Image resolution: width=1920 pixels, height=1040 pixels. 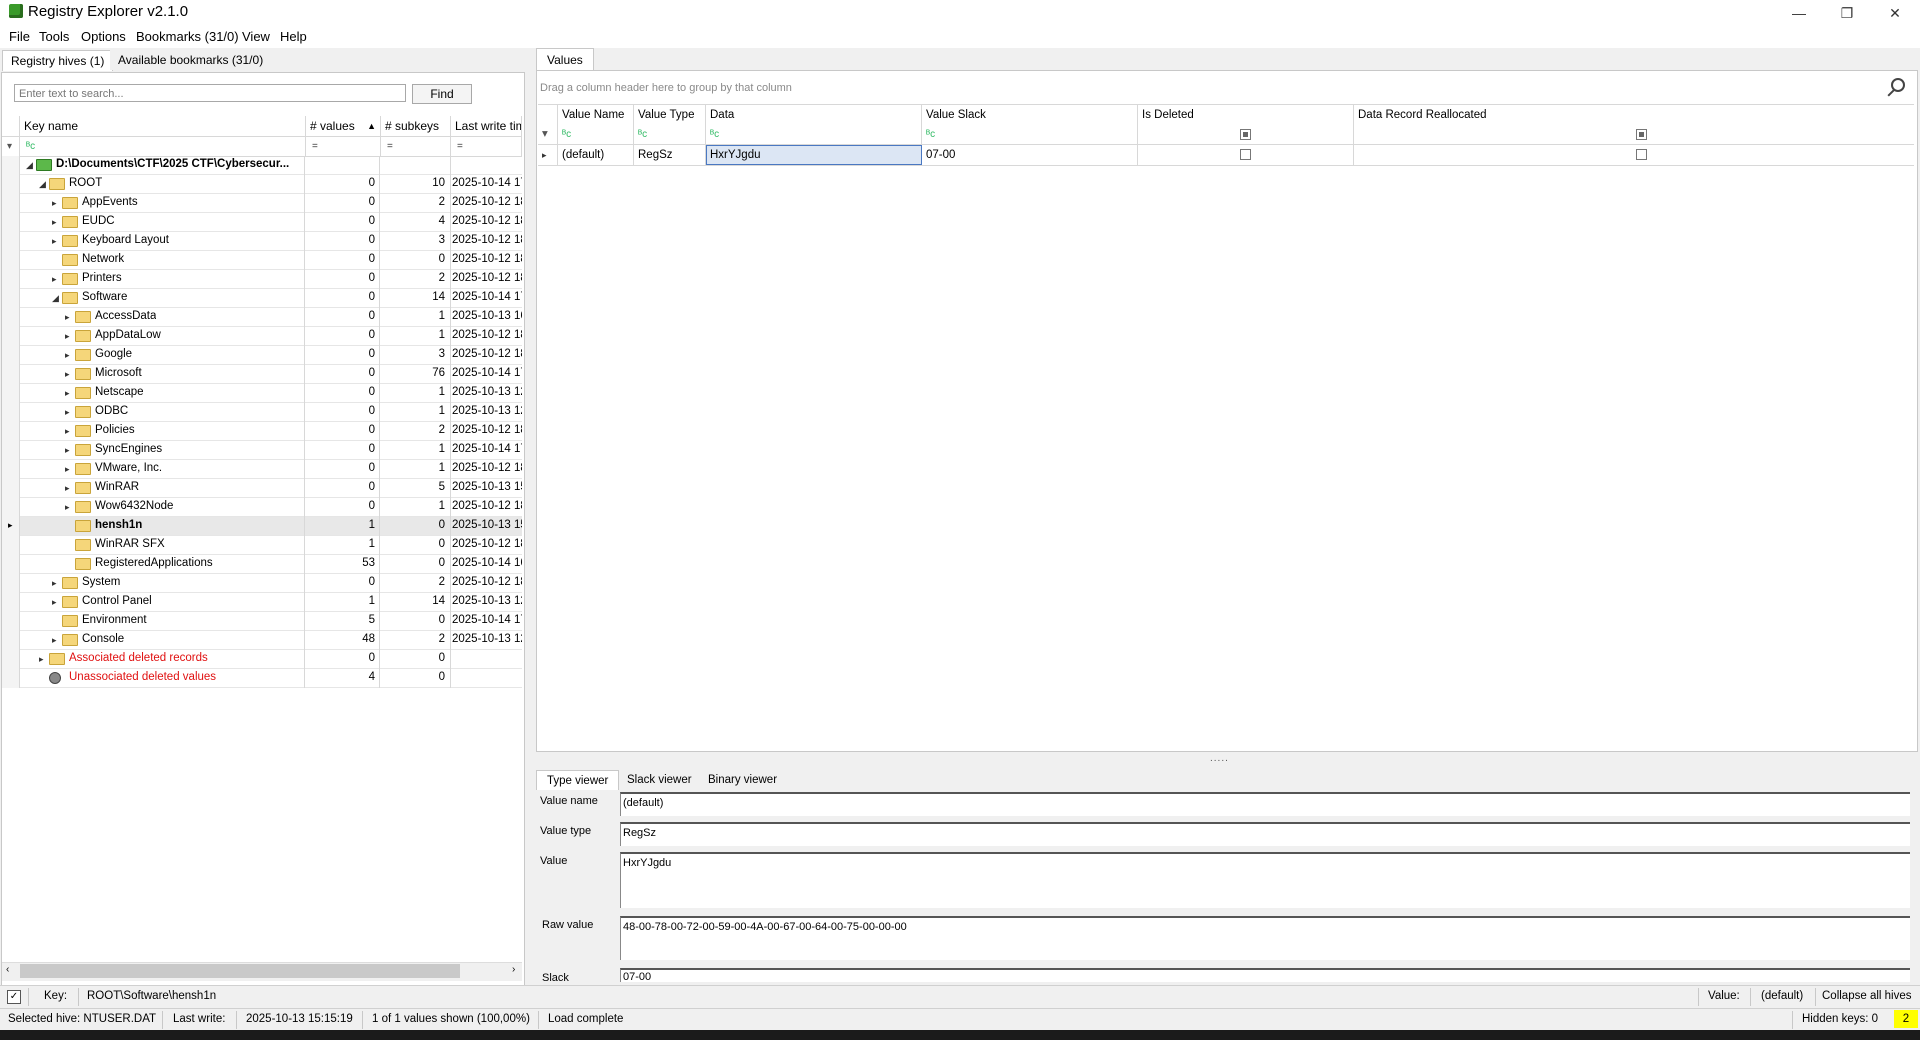 What do you see at coordinates (54, 36) in the screenshot?
I see `menu-tools: Tools` at bounding box center [54, 36].